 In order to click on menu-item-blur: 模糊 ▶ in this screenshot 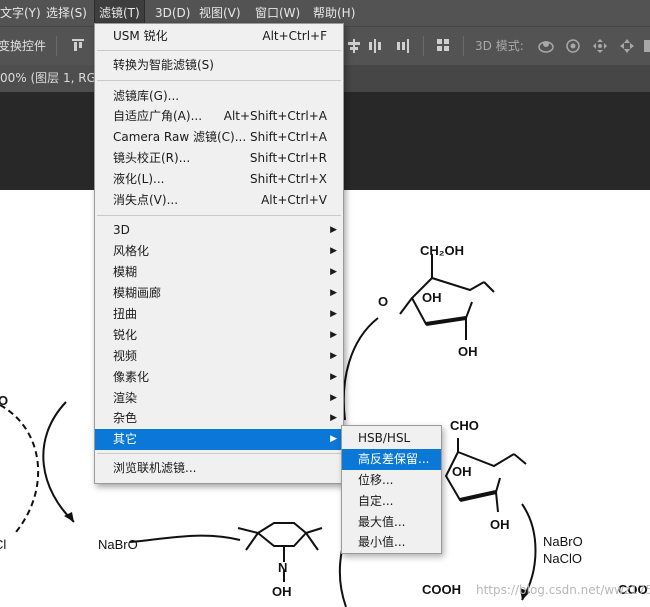, I will do `click(219, 272)`.